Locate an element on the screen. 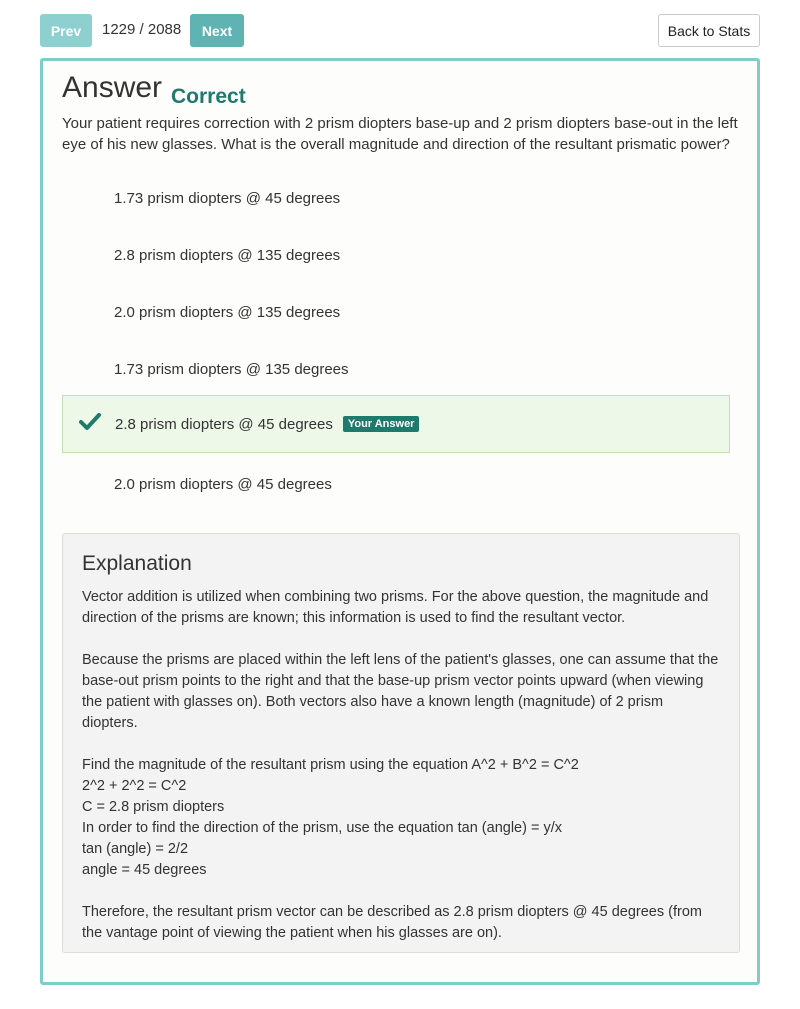  choice-text: 2.0 prism diopters @ 45 degrees is located at coordinates (223, 484).